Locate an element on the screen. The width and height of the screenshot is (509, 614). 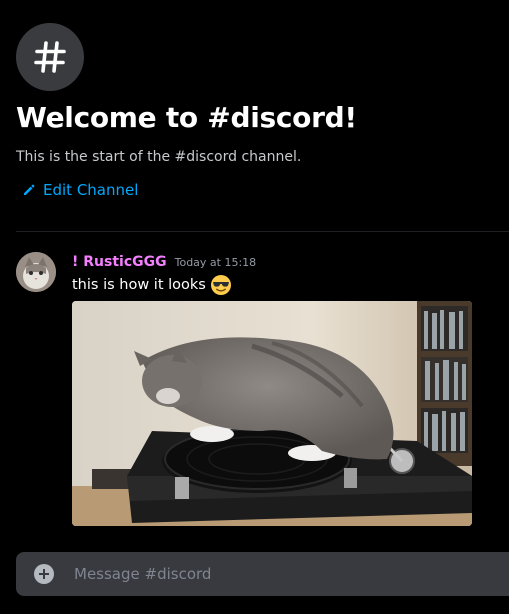
message-composer is located at coordinates (262, 574).